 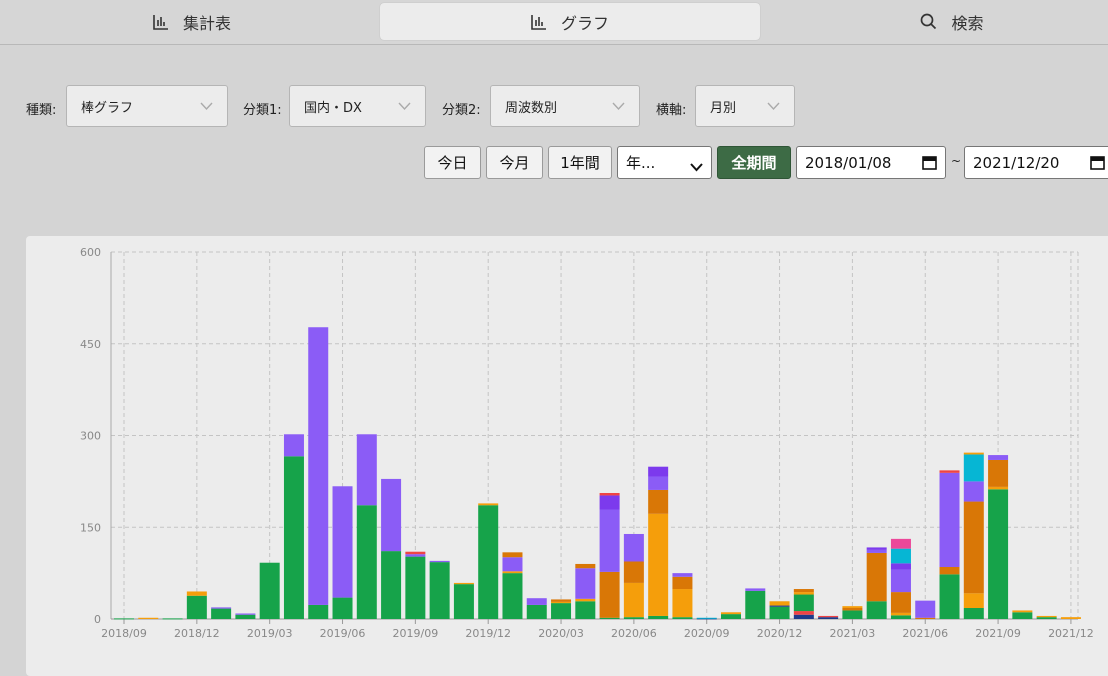 I want to click on category1-label: 分類1:, so click(x=262, y=110).